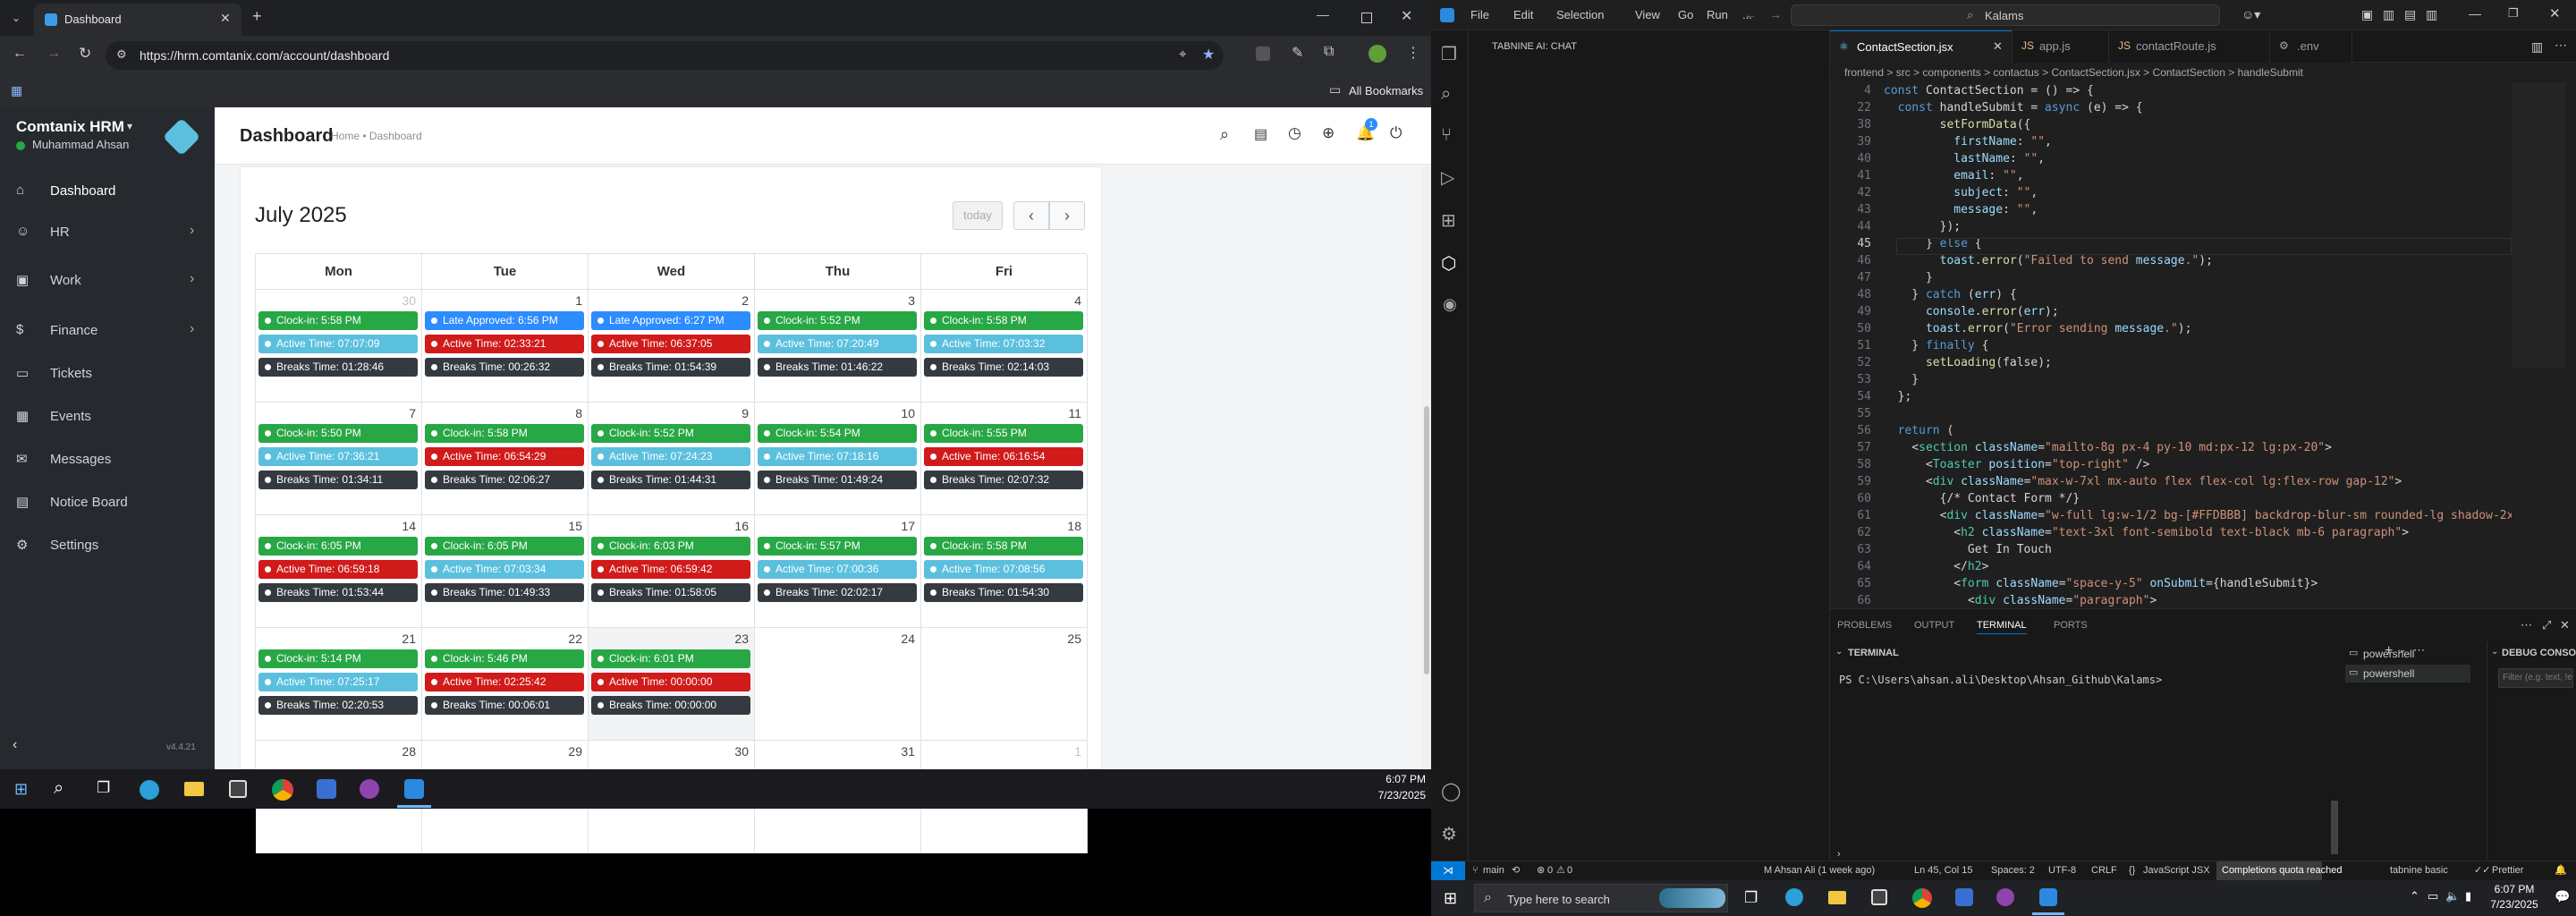 Image resolution: width=2576 pixels, height=916 pixels. What do you see at coordinates (107, 281) in the screenshot?
I see `sidebar-item: ▣ Work ›` at bounding box center [107, 281].